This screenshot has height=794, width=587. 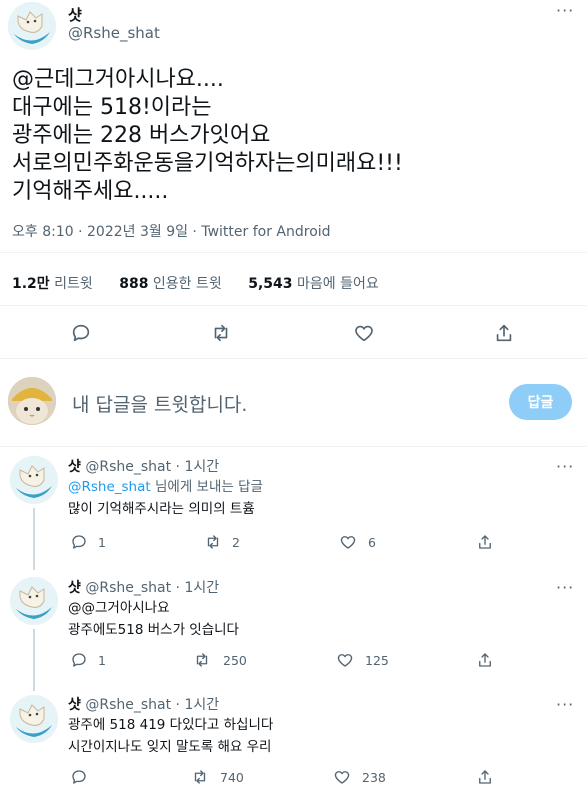 What do you see at coordinates (540, 402) in the screenshot?
I see `reply-button: 답글` at bounding box center [540, 402].